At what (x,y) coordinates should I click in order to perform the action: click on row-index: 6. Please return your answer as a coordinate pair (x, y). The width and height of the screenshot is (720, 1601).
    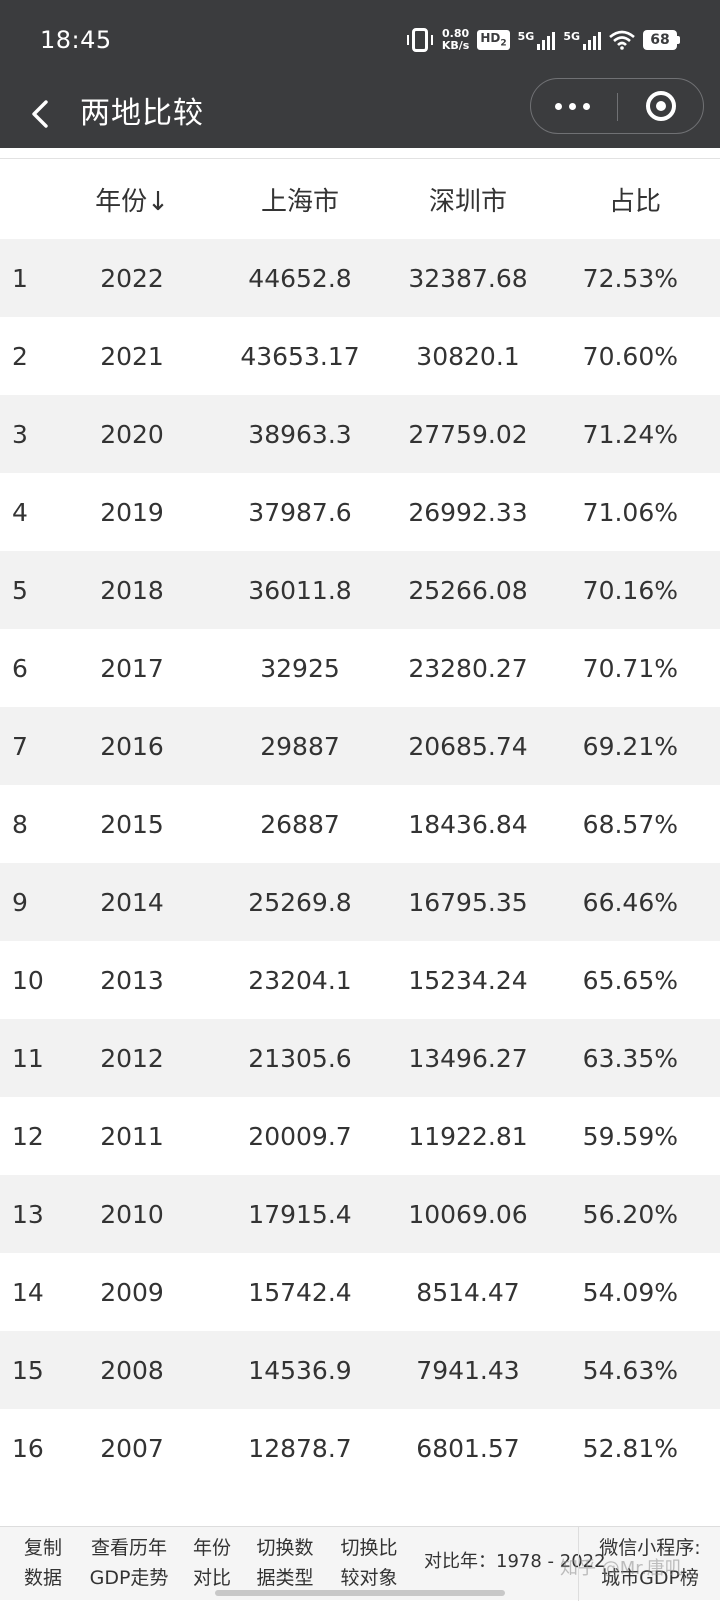
    Looking at the image, I should click on (20, 668).